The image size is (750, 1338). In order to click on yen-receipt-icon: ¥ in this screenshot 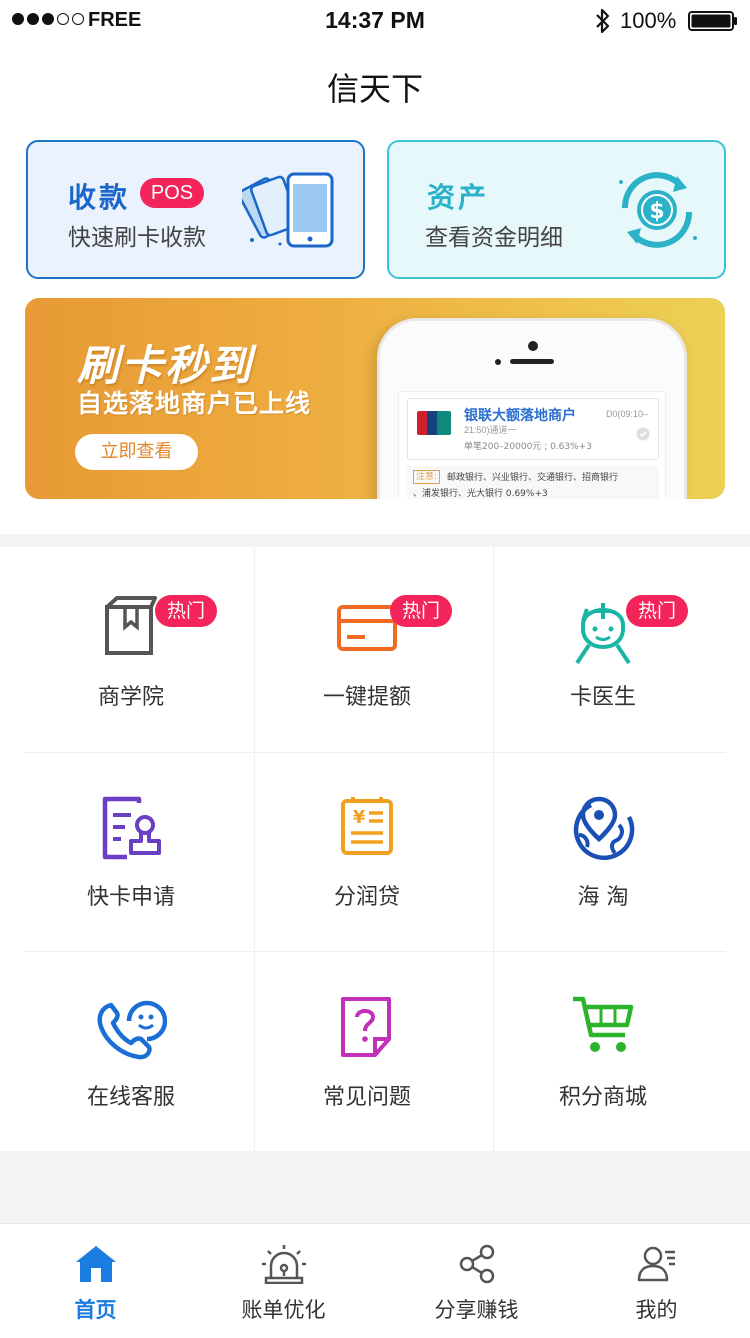, I will do `click(367, 826)`.